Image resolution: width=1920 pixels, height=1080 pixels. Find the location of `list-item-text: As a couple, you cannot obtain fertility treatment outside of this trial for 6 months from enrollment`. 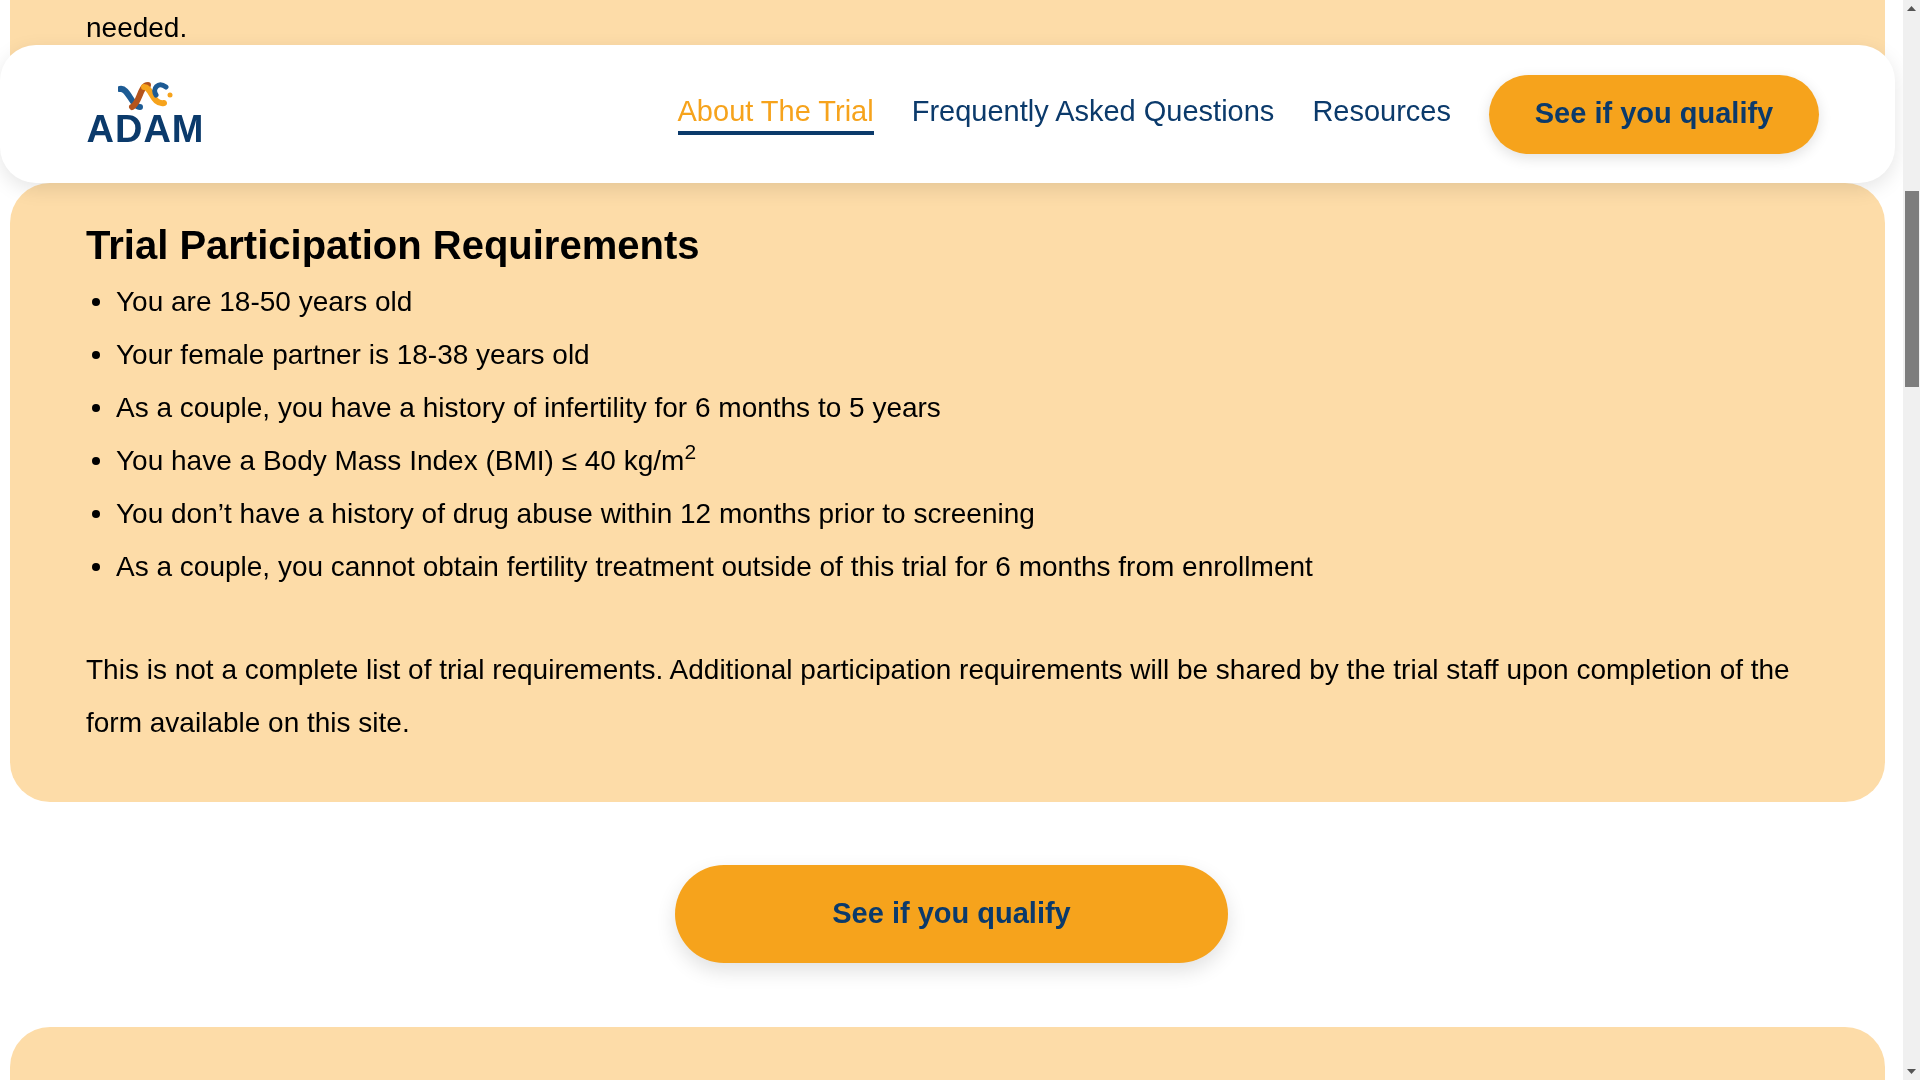

list-item-text: As a couple, you cannot obtain fertility treatment outside of this trial for 6 months from enrollment is located at coordinates (714, 566).